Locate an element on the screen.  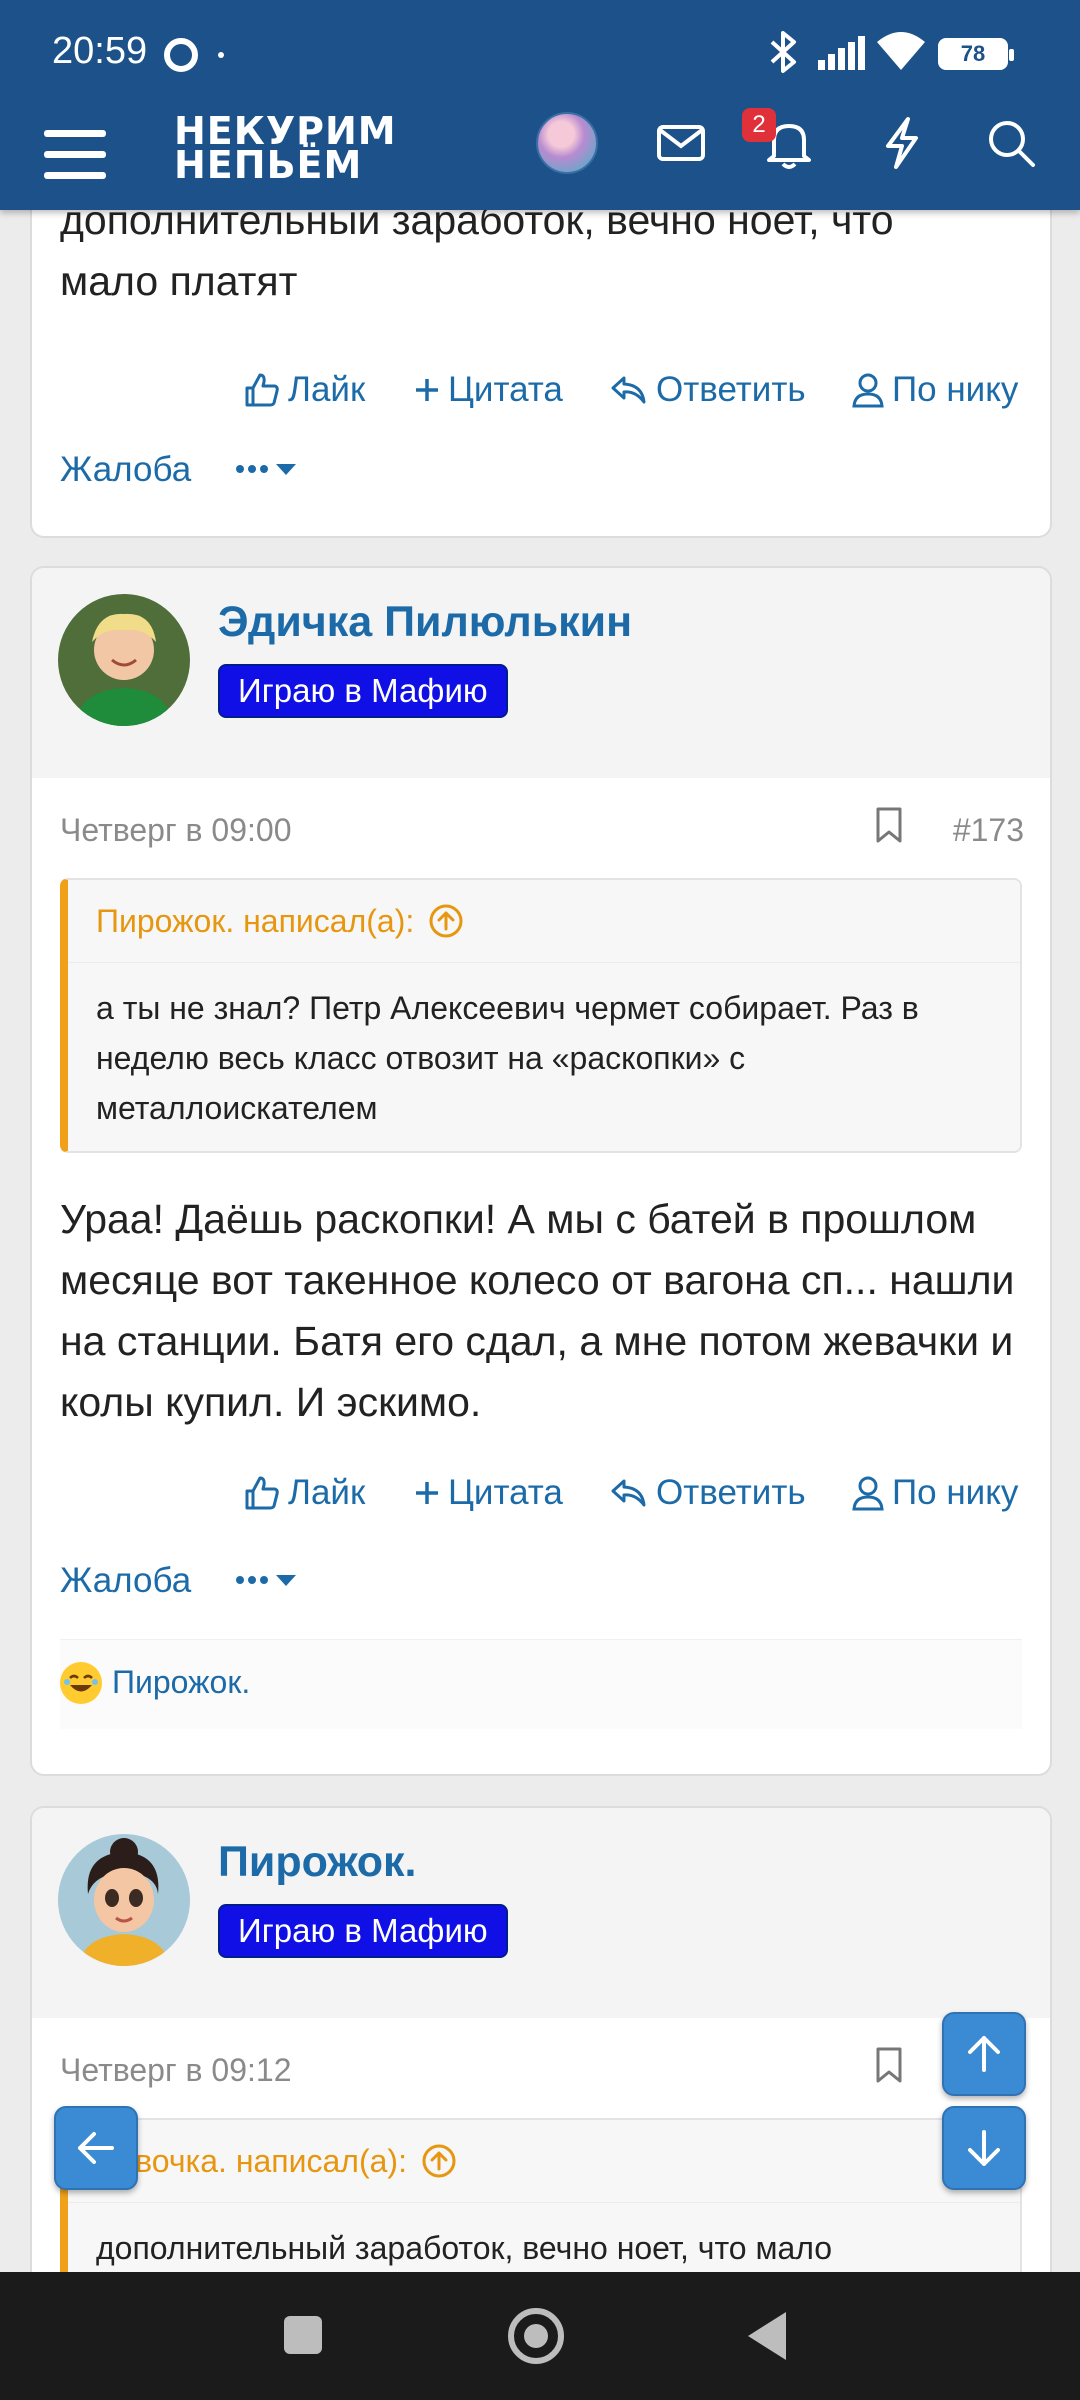
site-logo: НЕКУРИМ НЕПЬЁМ is located at coordinates (285, 149).